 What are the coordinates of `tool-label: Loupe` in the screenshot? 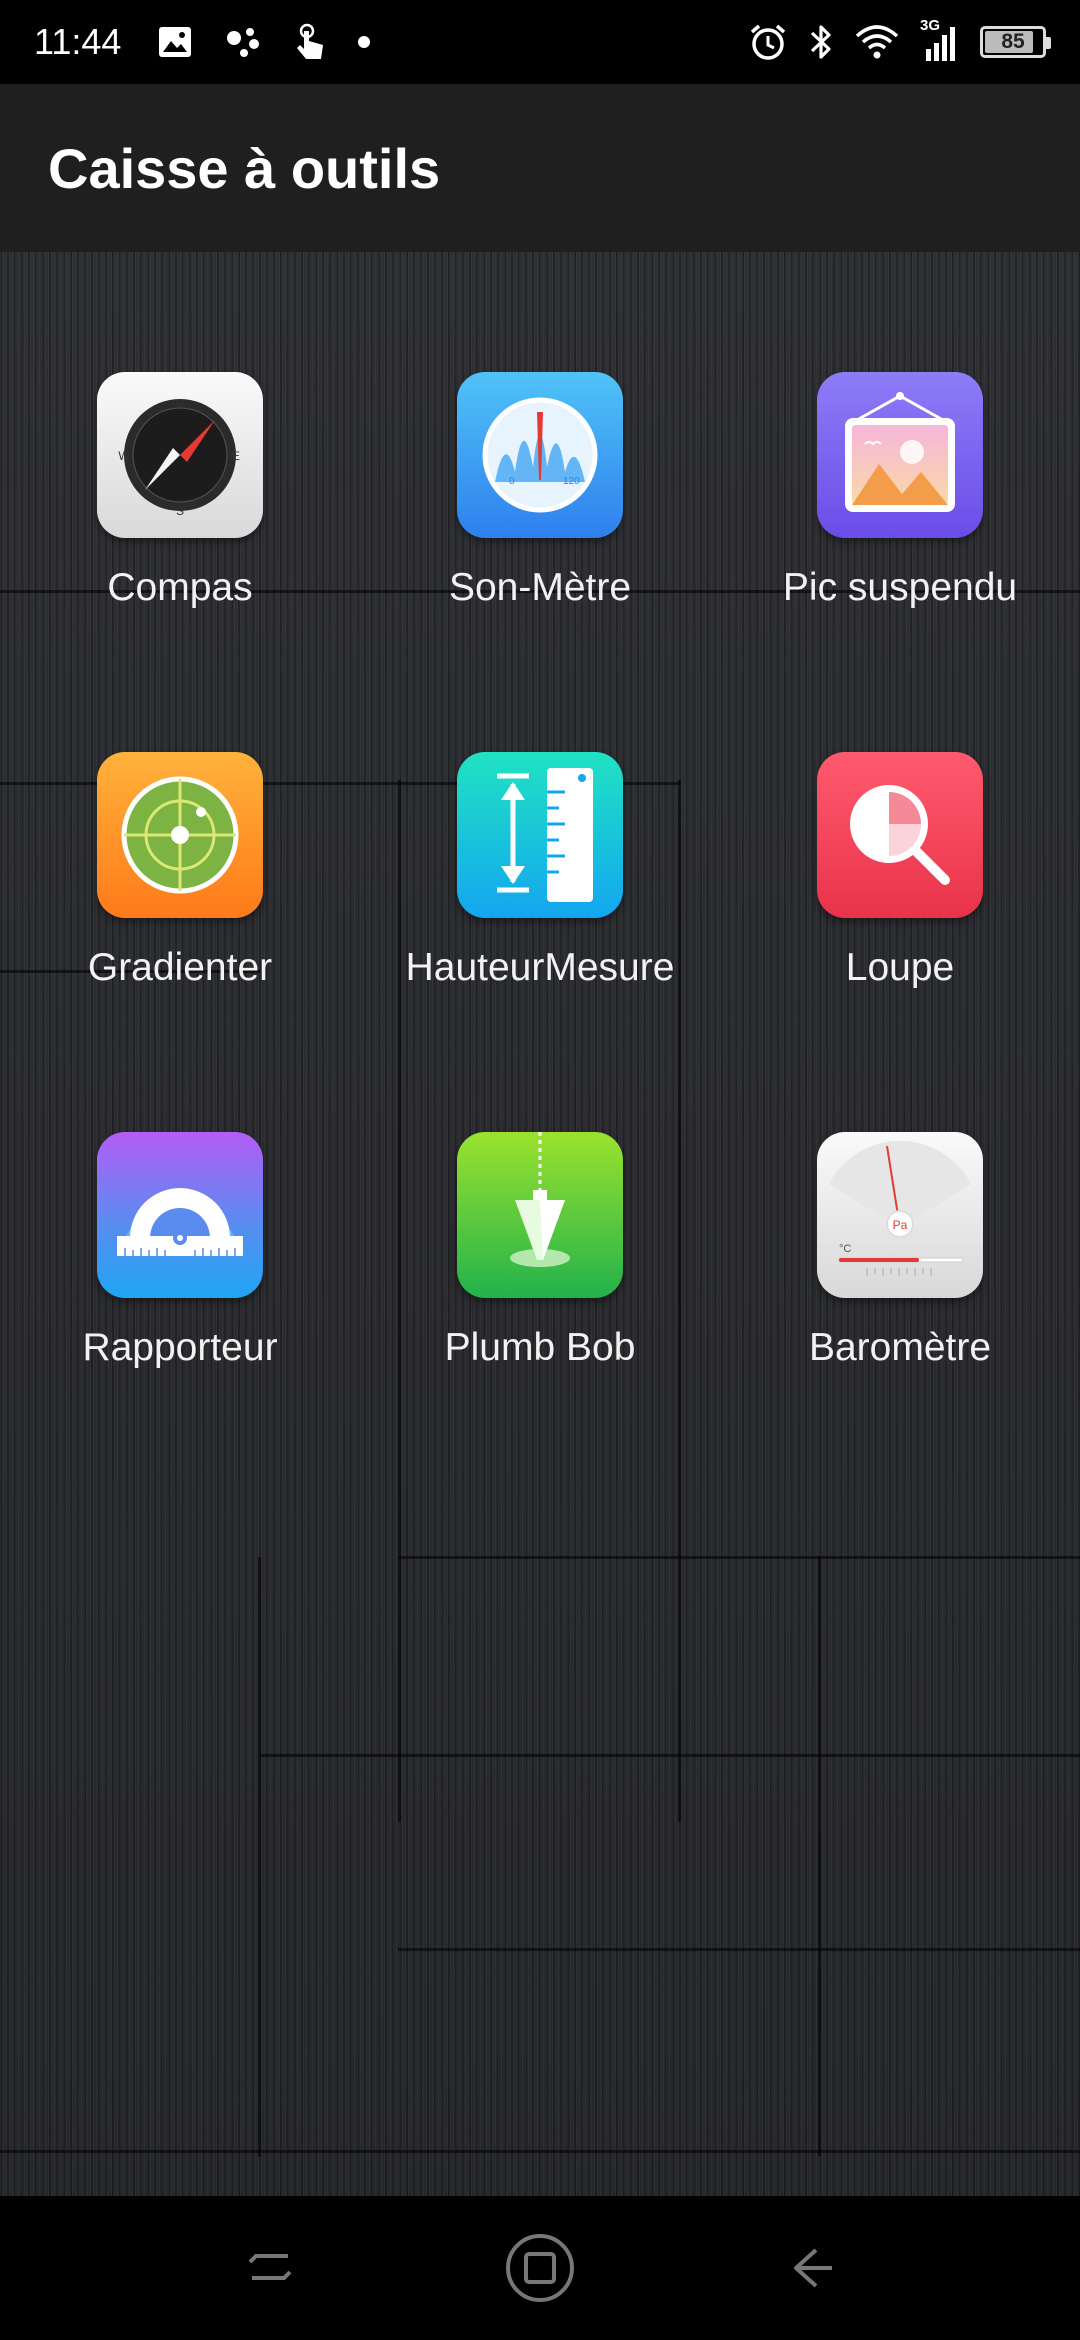 It's located at (900, 967).